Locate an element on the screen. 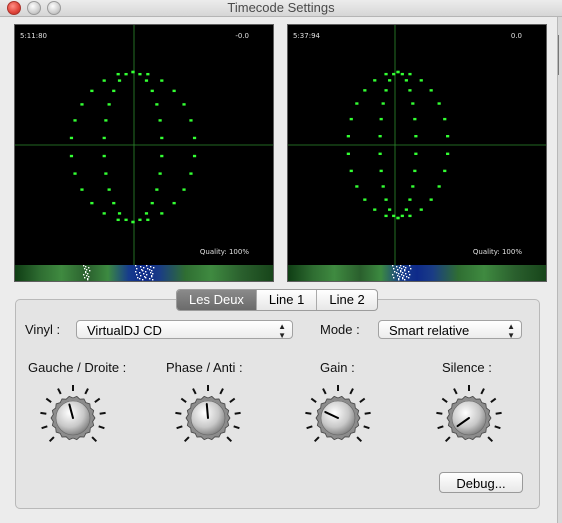 This screenshot has width=562, height=523. updown-arrows-icon: ▲ ▼ is located at coordinates (511, 330).